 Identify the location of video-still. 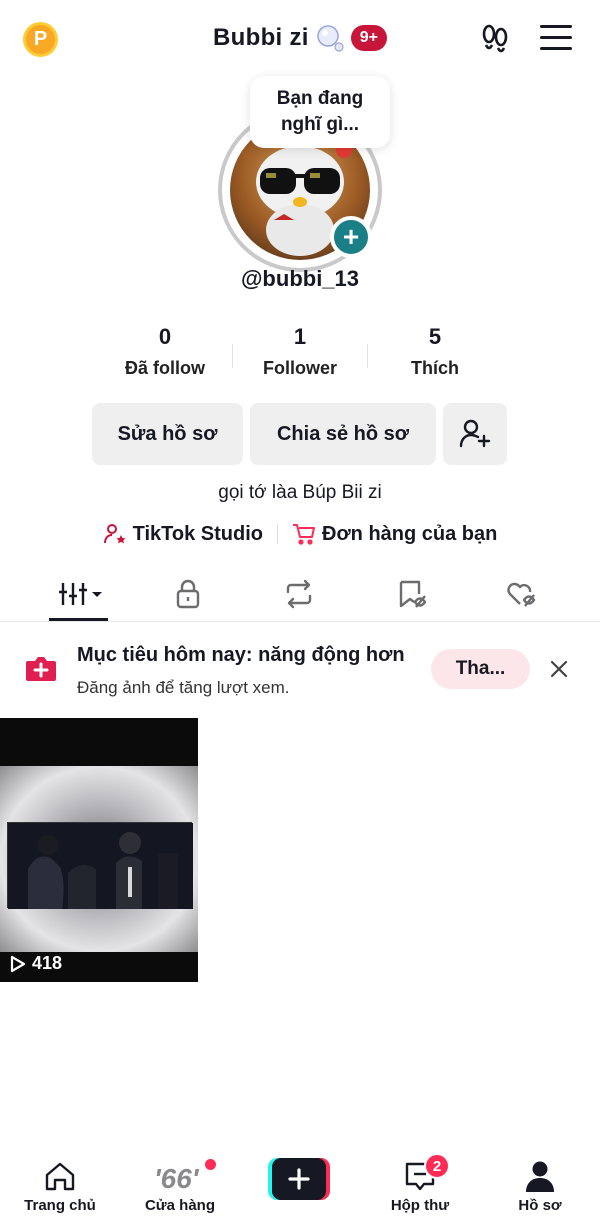
(100, 865).